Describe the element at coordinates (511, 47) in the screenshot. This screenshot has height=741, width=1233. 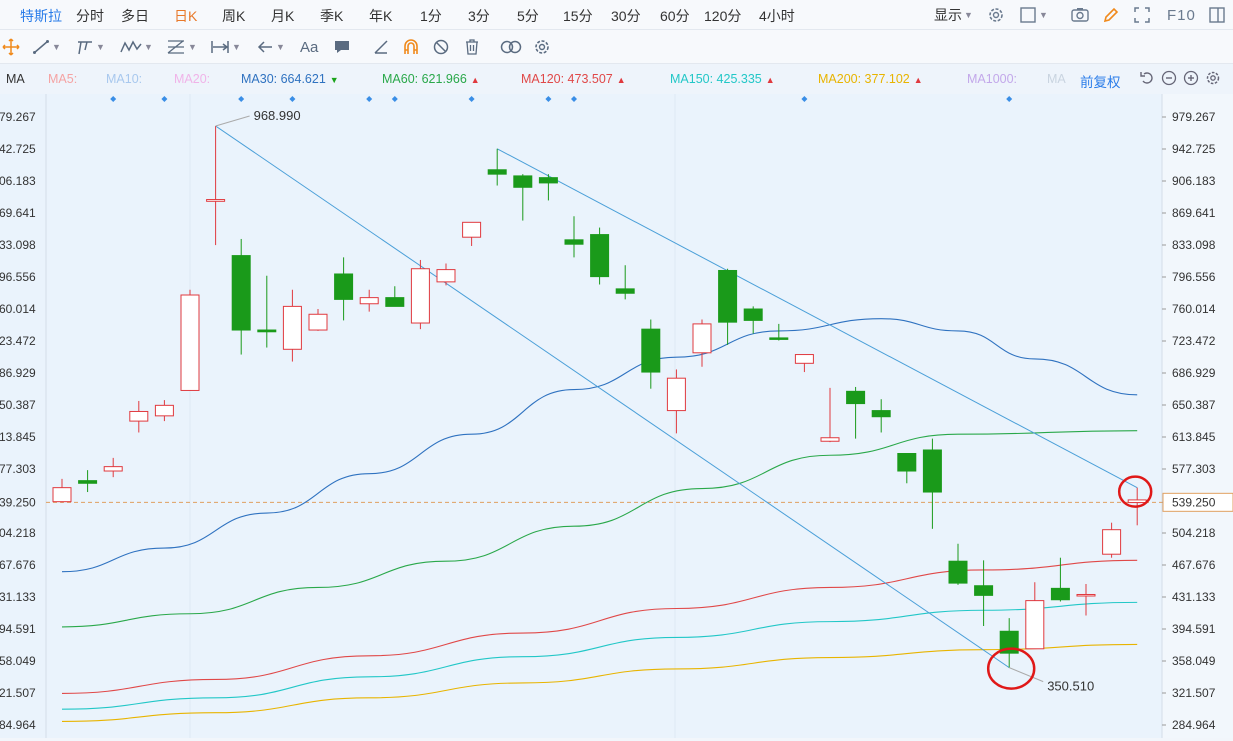
I see `link-icon` at that location.